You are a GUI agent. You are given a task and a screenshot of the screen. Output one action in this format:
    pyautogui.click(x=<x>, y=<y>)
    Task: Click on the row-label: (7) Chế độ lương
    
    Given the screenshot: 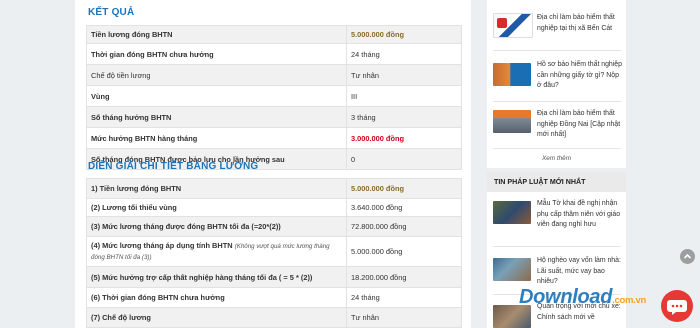 What is the action you would take?
    pyautogui.click(x=216, y=317)
    